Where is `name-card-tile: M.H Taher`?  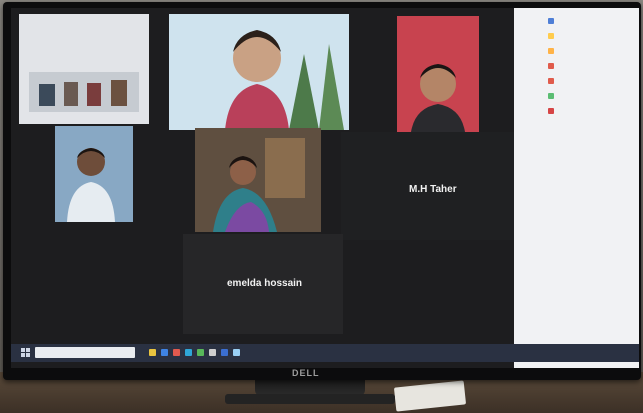 name-card-tile: M.H Taher is located at coordinates (431, 186).